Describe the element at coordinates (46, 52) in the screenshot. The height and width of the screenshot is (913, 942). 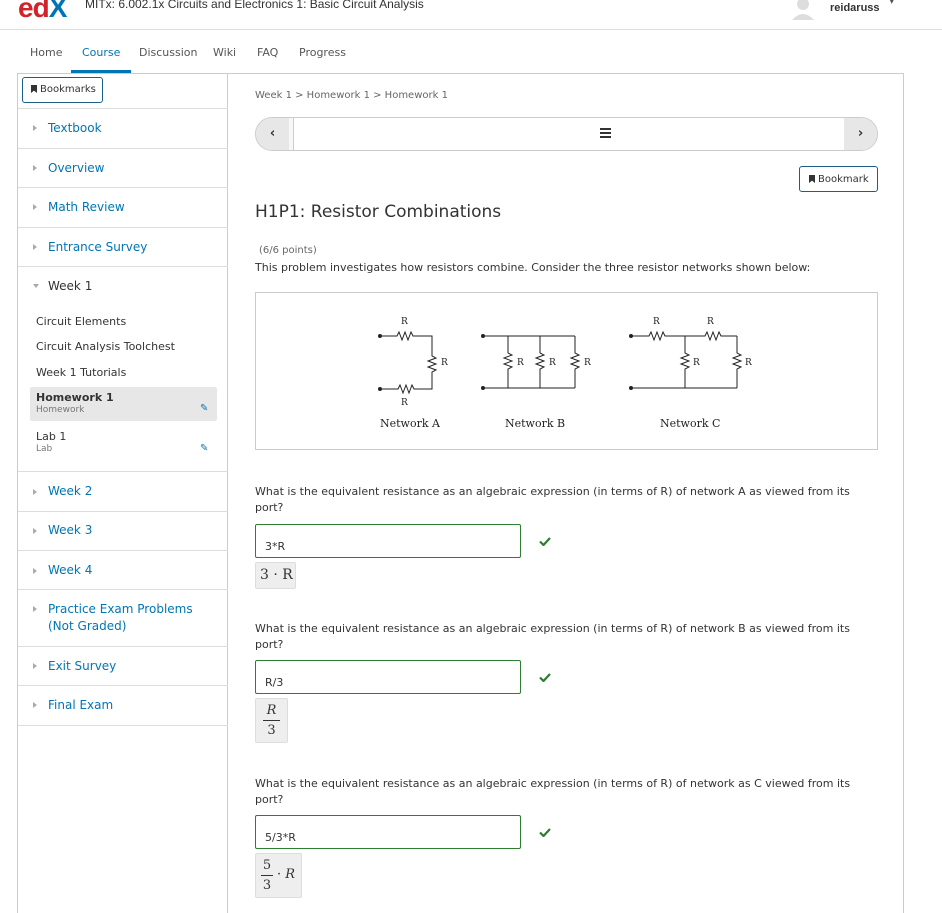
I see `tab-home: Home` at that location.